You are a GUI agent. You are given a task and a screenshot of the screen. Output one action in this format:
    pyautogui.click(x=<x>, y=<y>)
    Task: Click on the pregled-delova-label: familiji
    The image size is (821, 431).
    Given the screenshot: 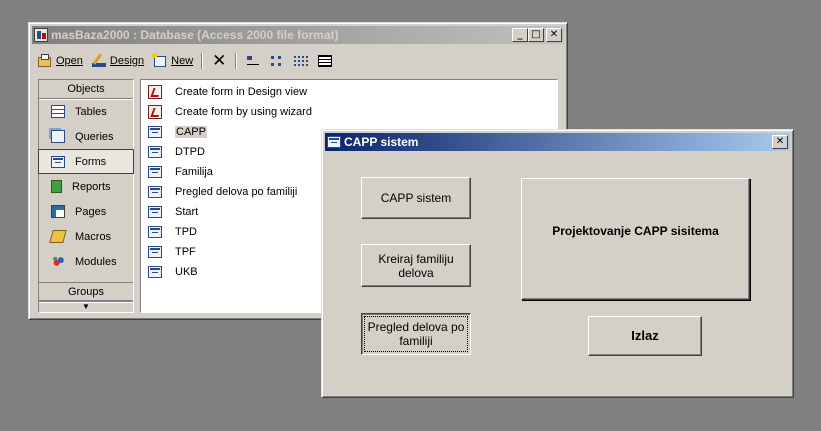 What is the action you would take?
    pyautogui.click(x=416, y=341)
    